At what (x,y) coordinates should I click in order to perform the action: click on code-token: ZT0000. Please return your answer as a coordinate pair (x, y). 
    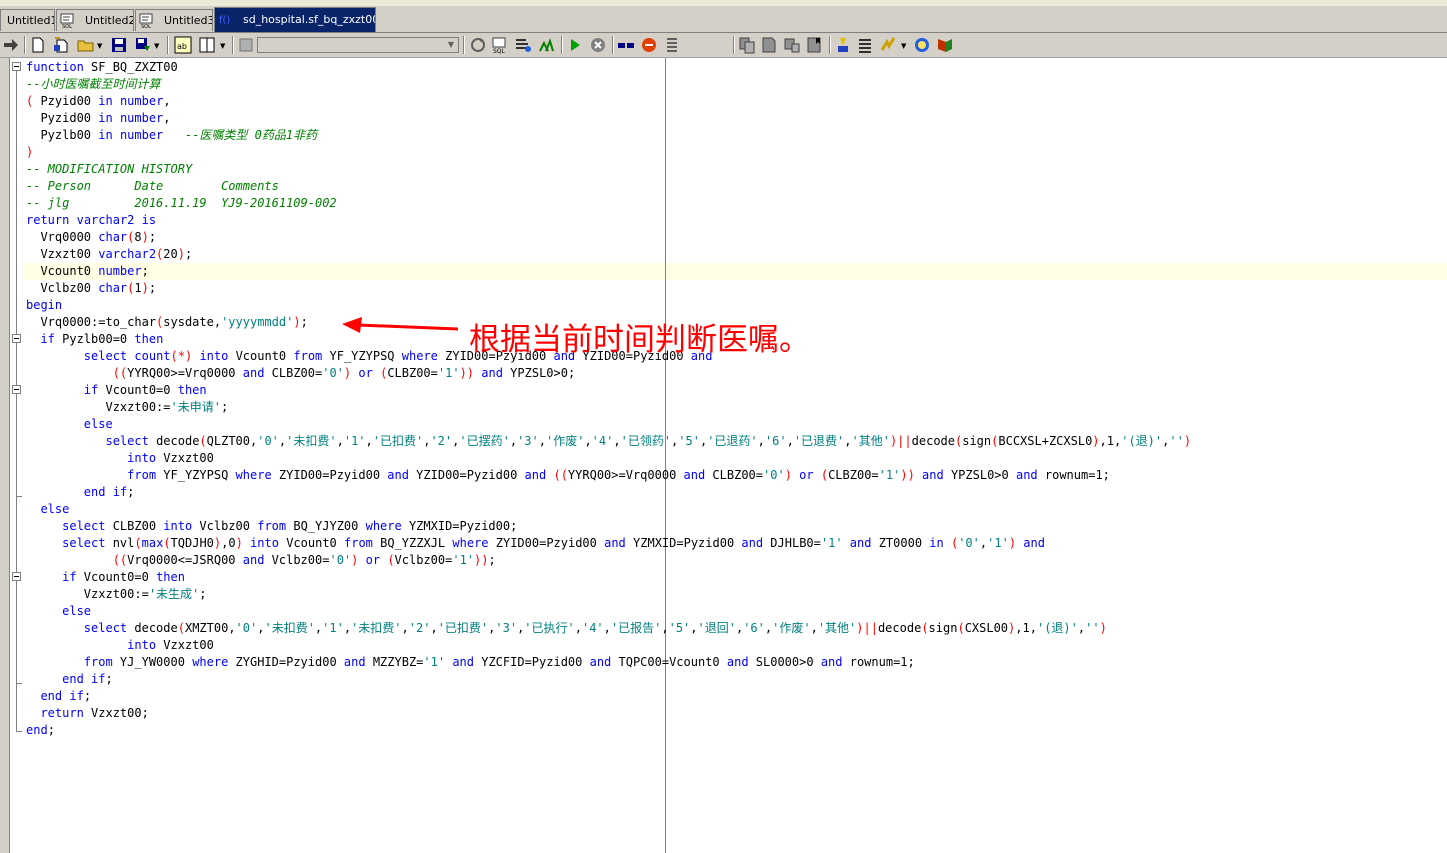
    Looking at the image, I should click on (900, 543).